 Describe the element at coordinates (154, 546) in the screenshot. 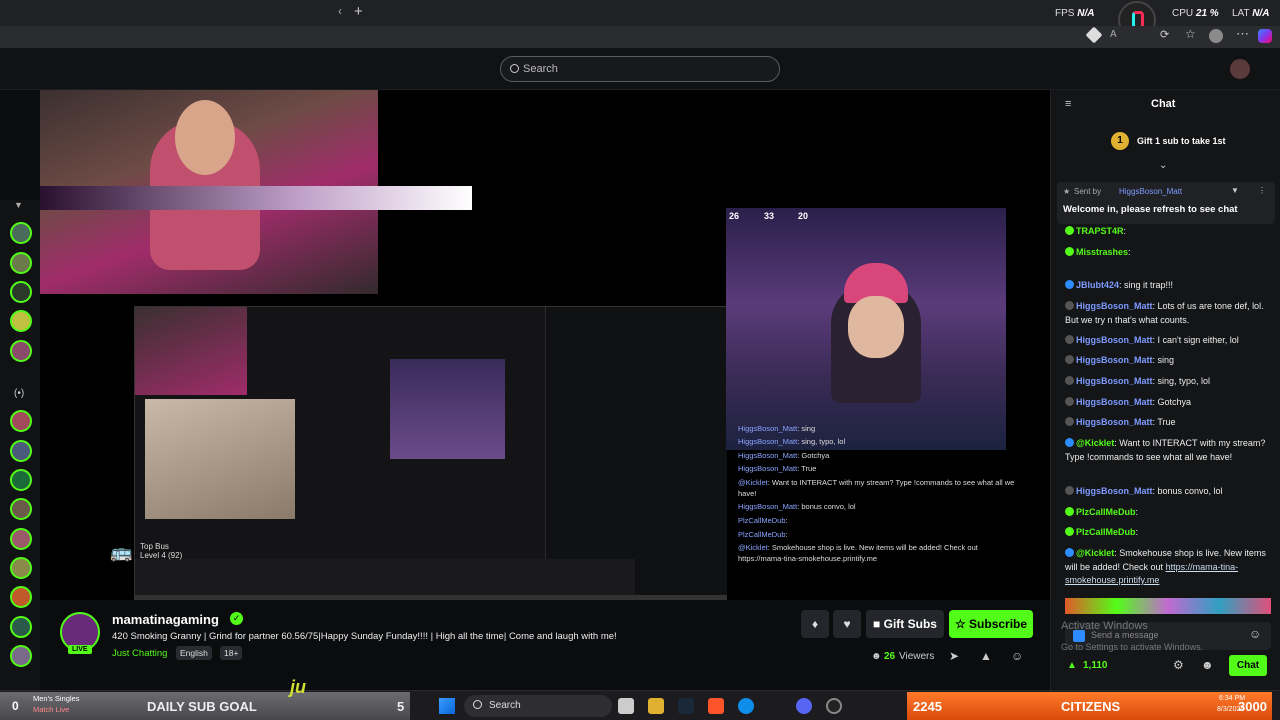

I see `bus-title: Top Bus` at that location.